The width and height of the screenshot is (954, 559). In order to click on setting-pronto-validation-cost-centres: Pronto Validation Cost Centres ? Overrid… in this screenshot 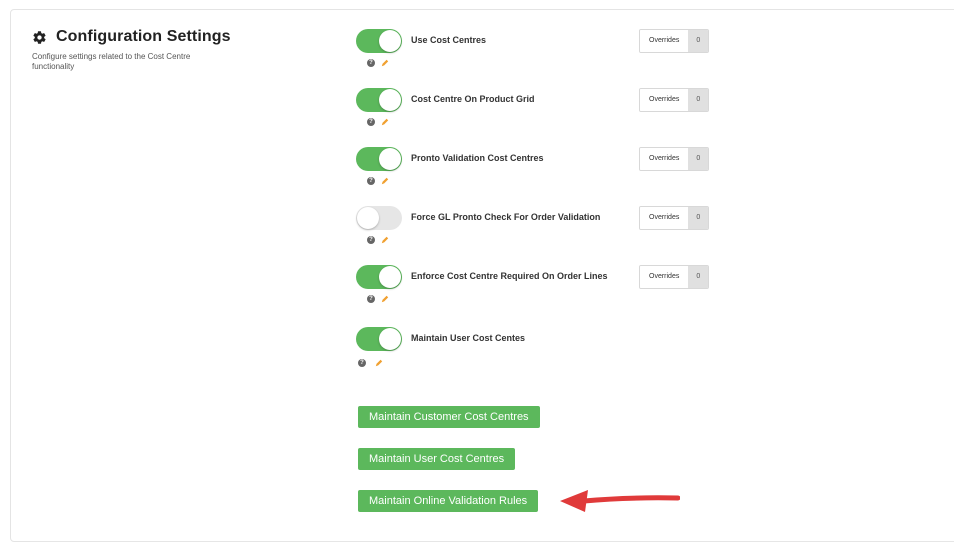, I will do `click(541, 172)`.